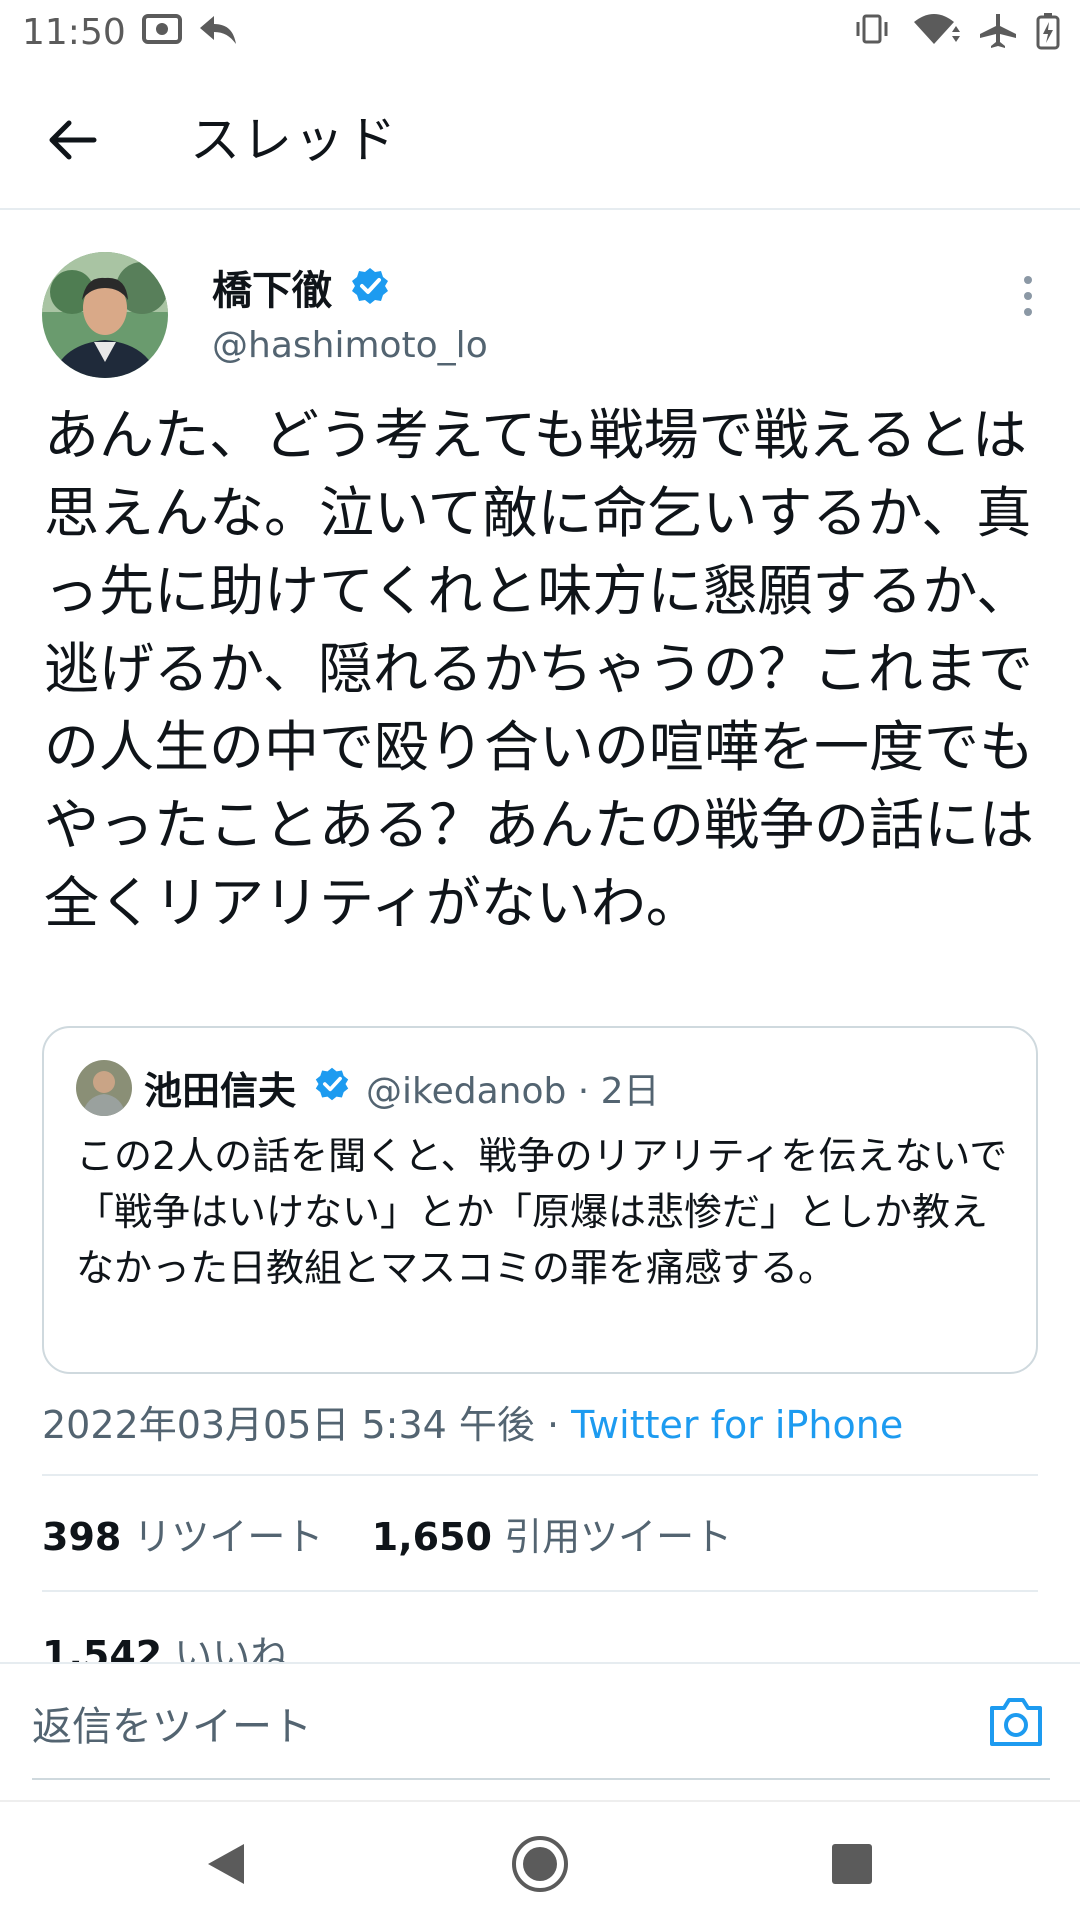  I want to click on page-title: スレッド, so click(294, 140).